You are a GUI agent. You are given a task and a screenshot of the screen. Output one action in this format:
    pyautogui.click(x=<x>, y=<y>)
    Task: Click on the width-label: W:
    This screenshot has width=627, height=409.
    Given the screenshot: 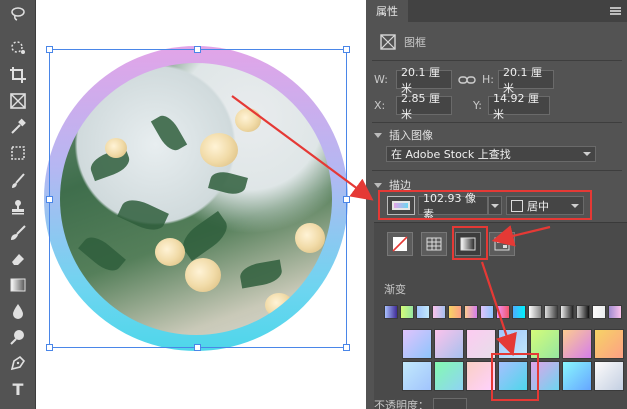 What is the action you would take?
    pyautogui.click(x=381, y=79)
    